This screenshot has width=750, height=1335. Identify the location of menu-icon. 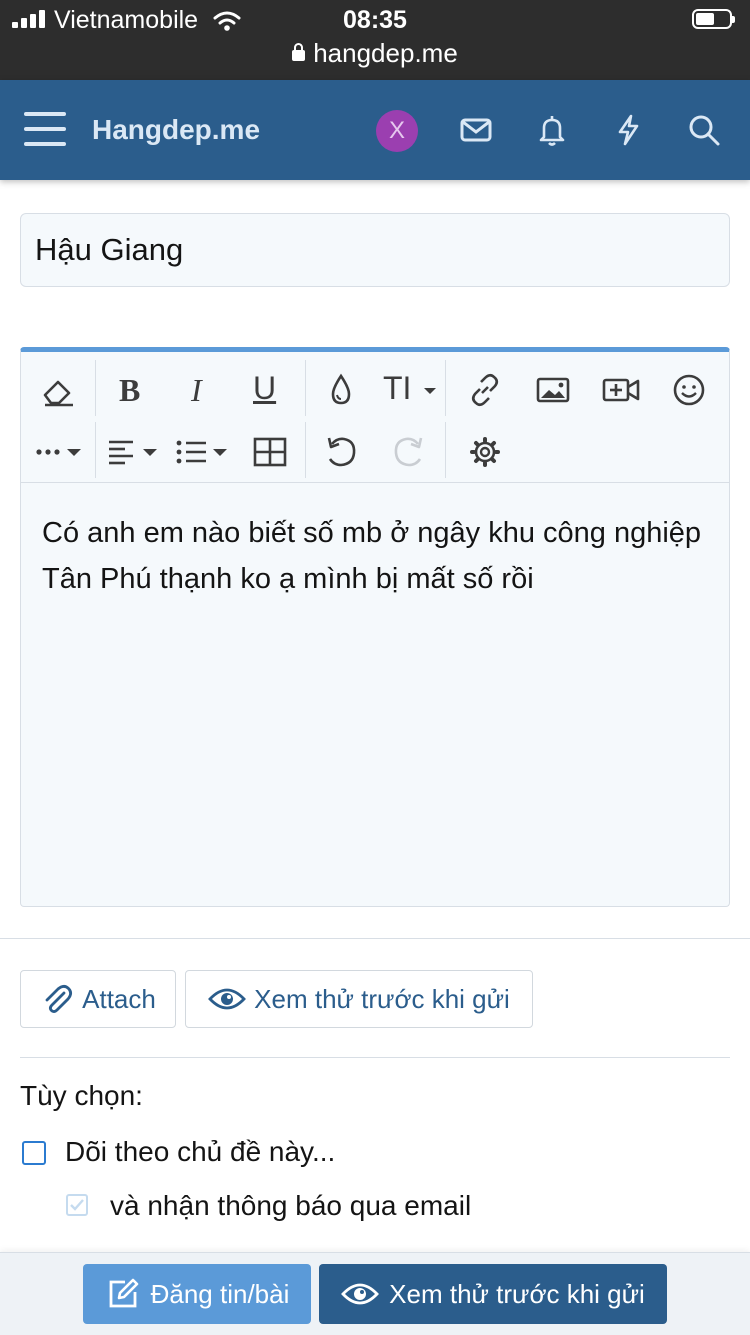
(46, 130).